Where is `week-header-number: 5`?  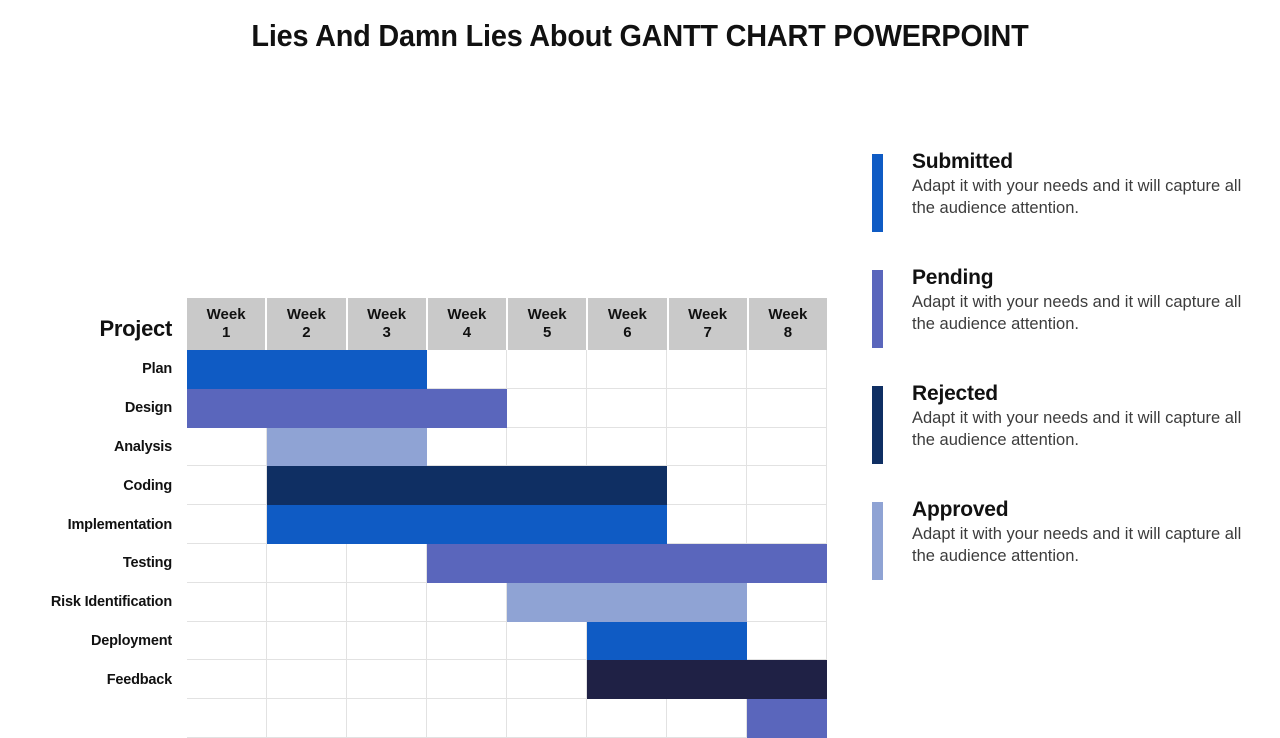
week-header-number: 5 is located at coordinates (547, 332).